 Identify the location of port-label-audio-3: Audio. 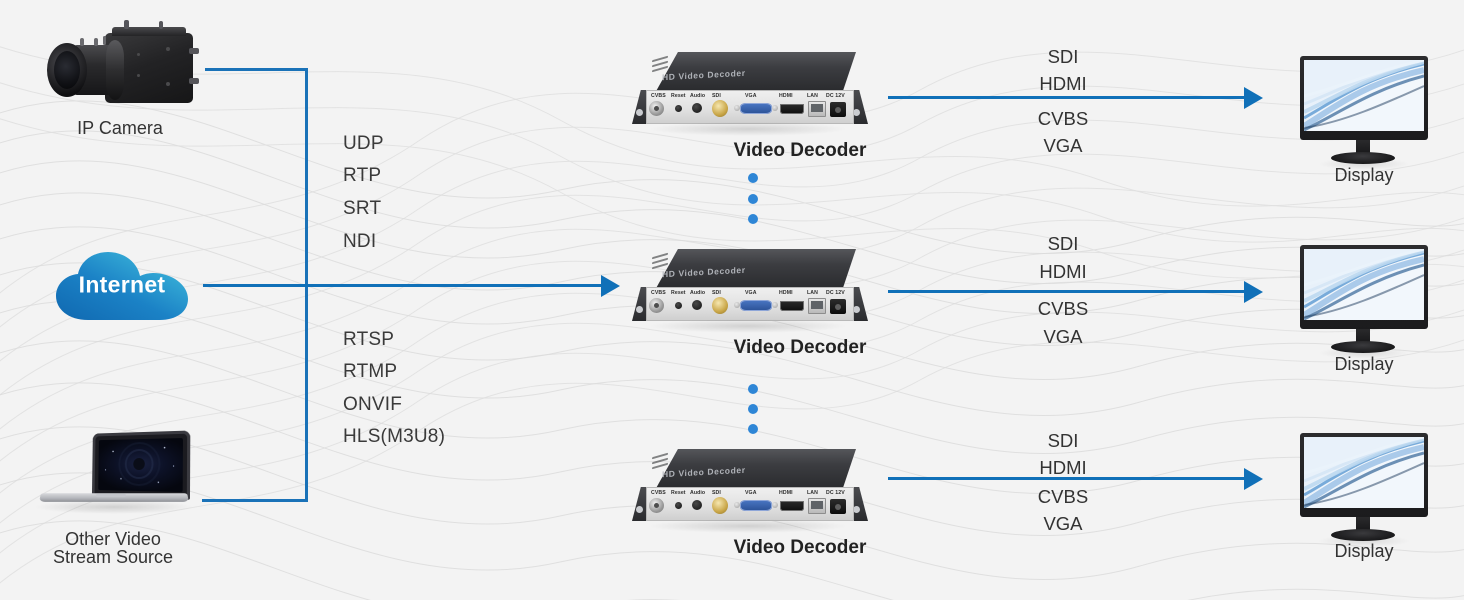
(698, 493).